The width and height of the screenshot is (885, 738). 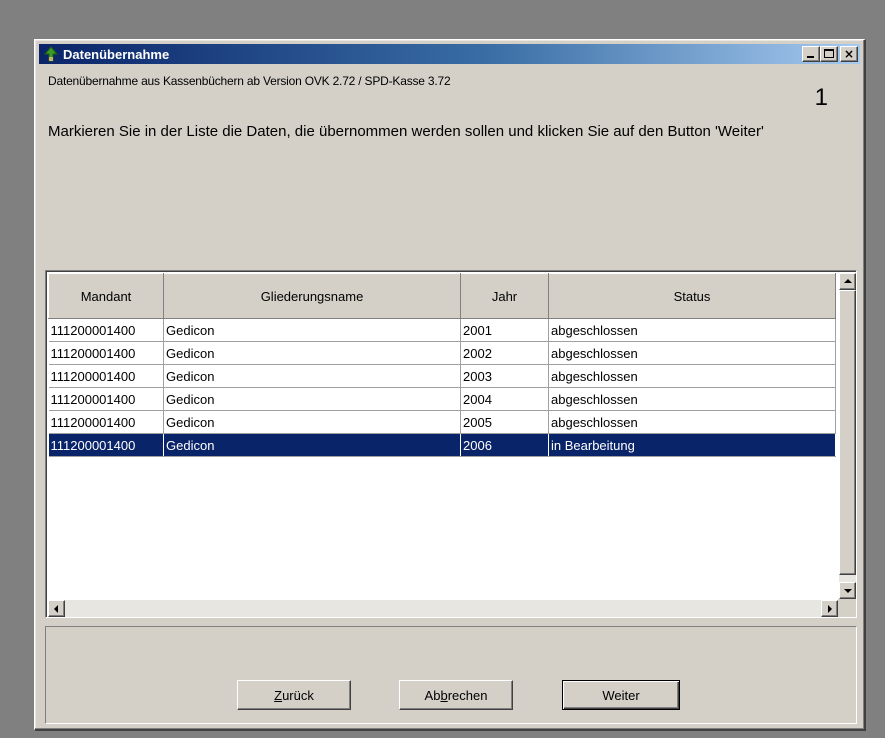 I want to click on table-row: 111200001400 Gedicon 2005 abgeschlossen, so click(x=442, y=422).